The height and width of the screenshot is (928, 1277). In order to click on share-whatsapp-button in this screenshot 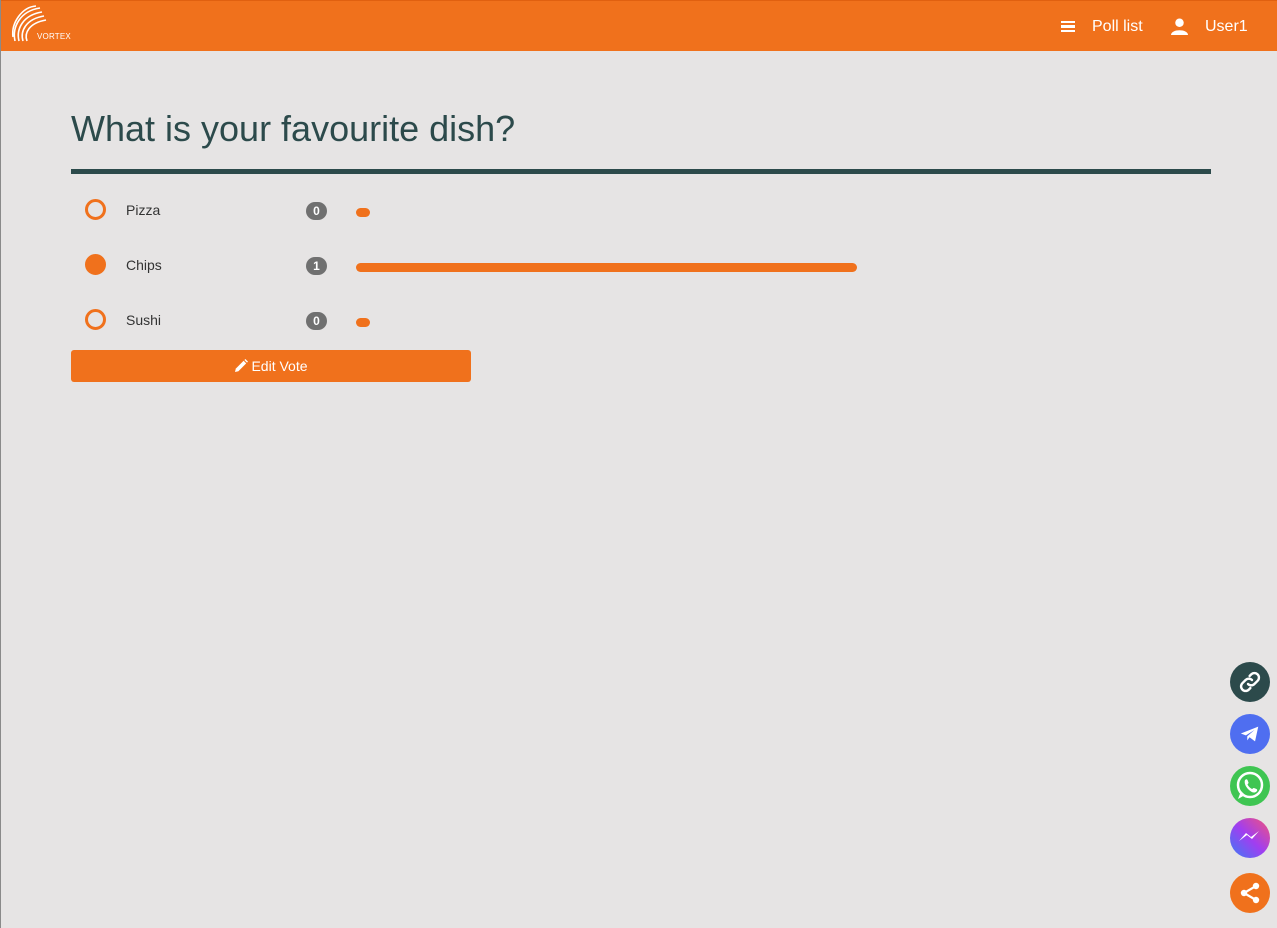, I will do `click(1250, 786)`.